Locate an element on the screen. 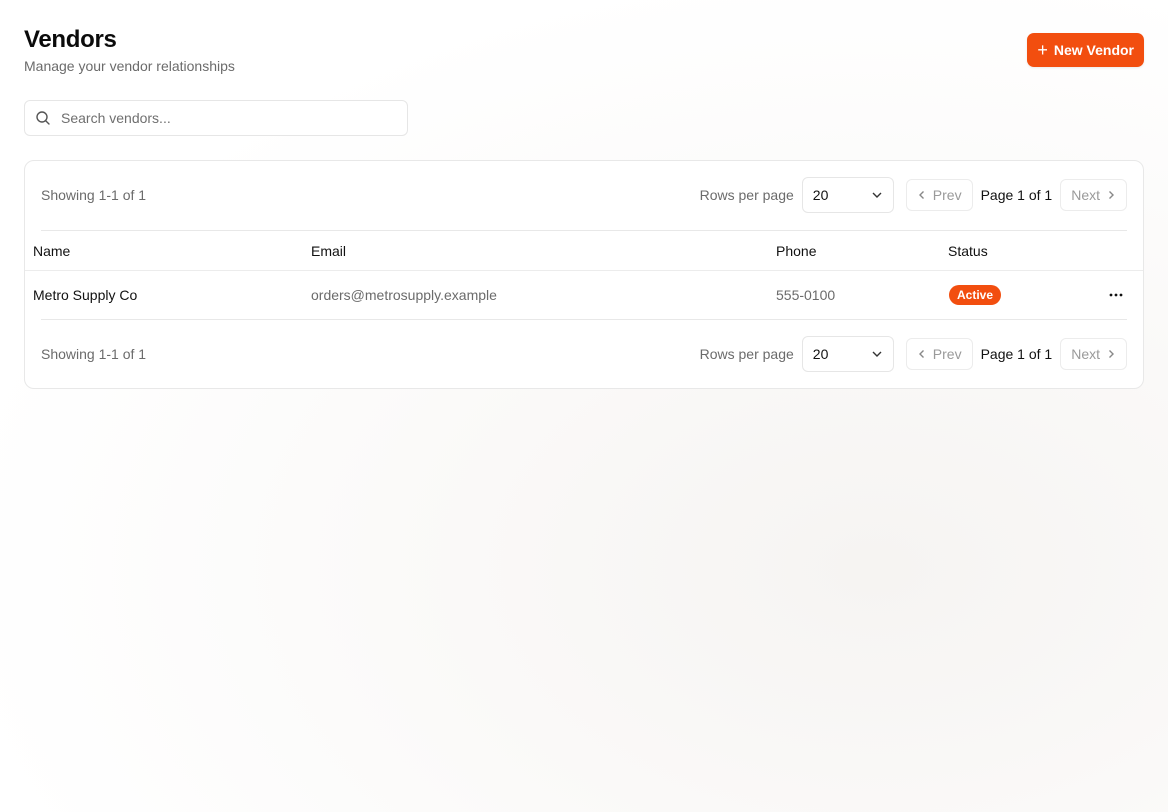 The height and width of the screenshot is (812, 1168). page-subtitle: Manage your vendor relationships is located at coordinates (129, 66).